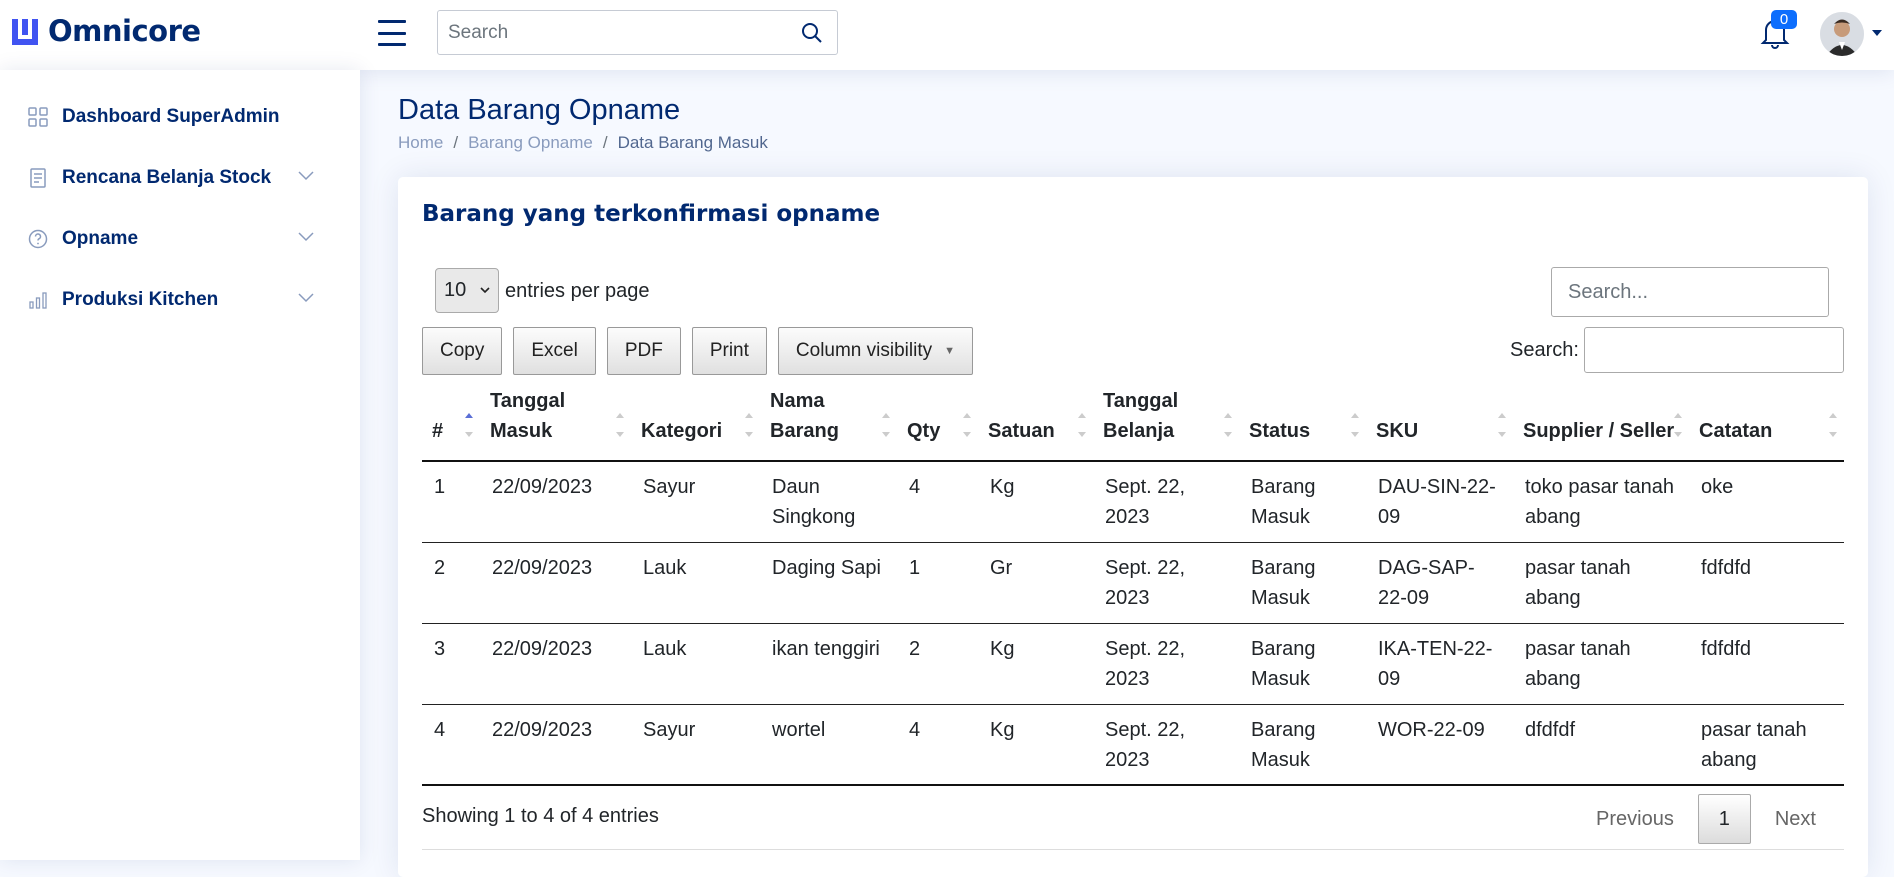 This screenshot has height=877, width=1894. Describe the element at coordinates (451, 664) in the screenshot. I see `table-cell: 3` at that location.